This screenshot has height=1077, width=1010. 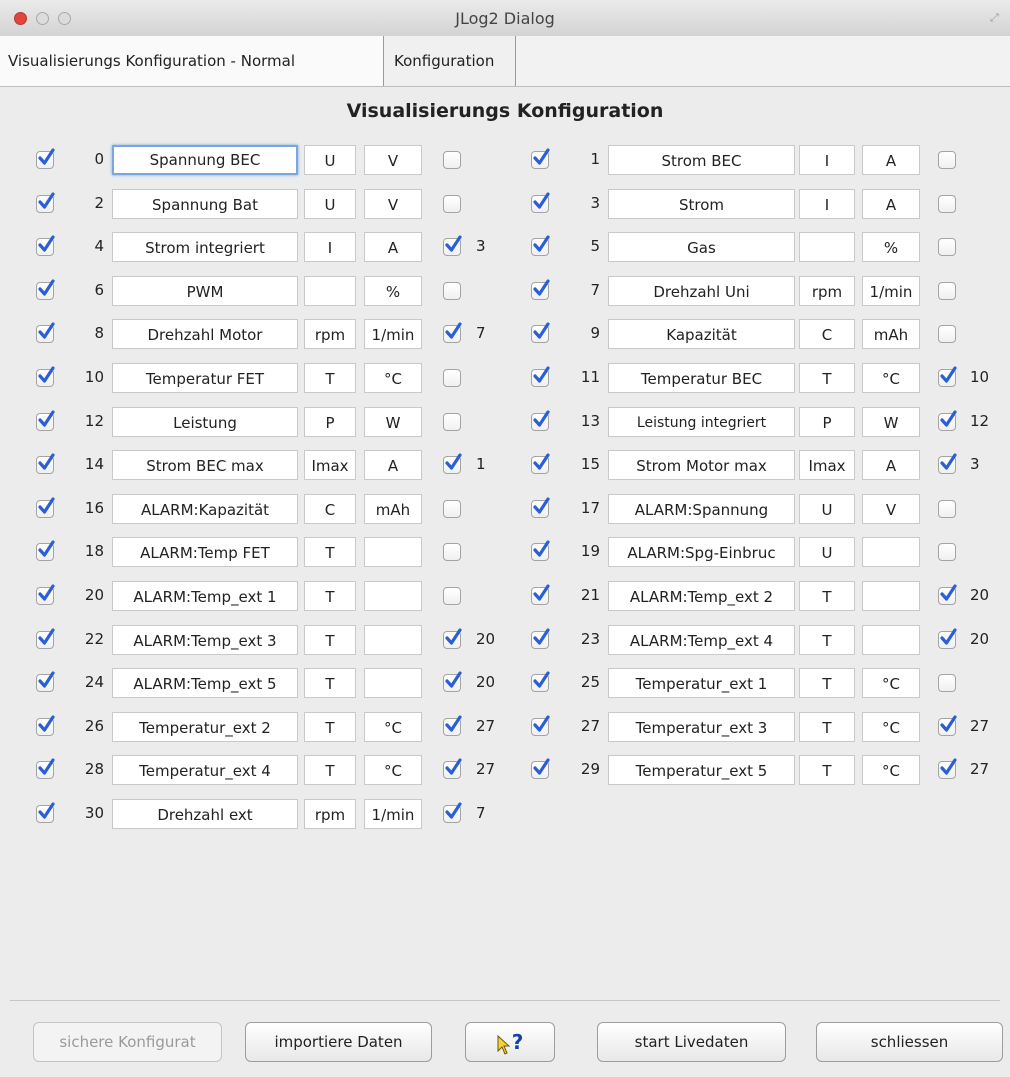 What do you see at coordinates (701, 640) in the screenshot?
I see `channel-name-field: ALARM:Temp_ext 4` at bounding box center [701, 640].